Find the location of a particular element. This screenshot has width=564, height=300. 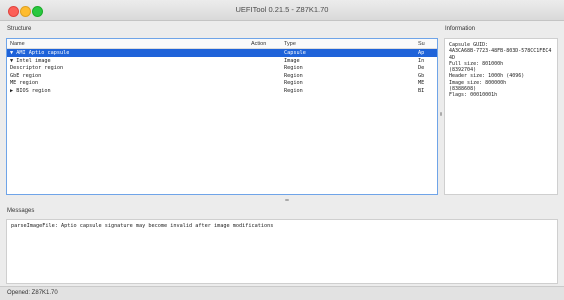

tree-cell-name: GbE region is located at coordinates (26, 75).